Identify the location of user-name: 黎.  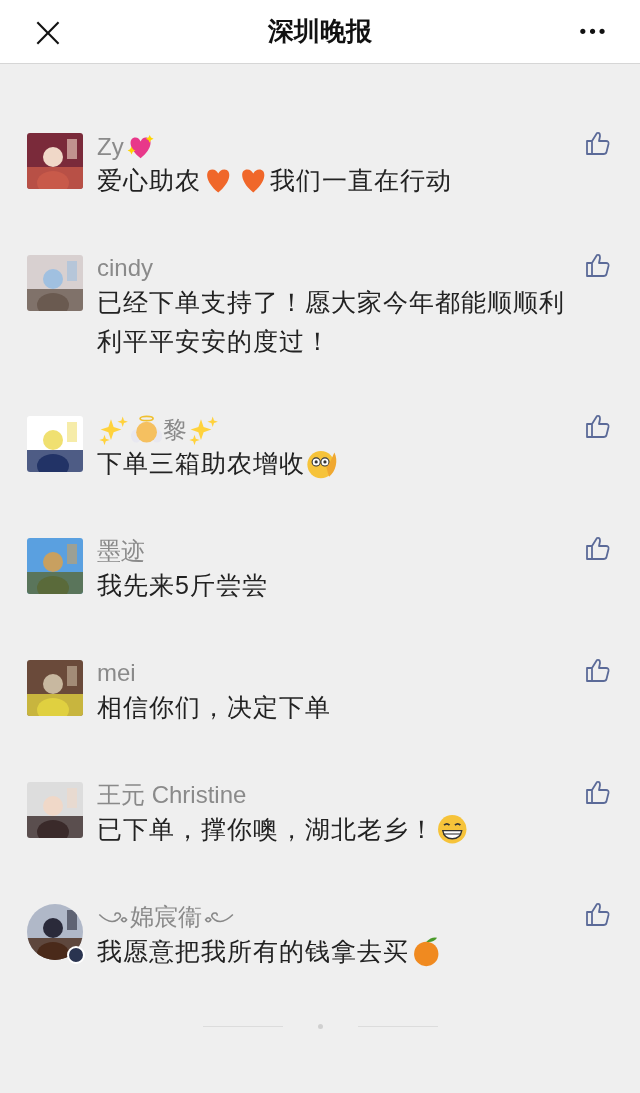
(340, 429).